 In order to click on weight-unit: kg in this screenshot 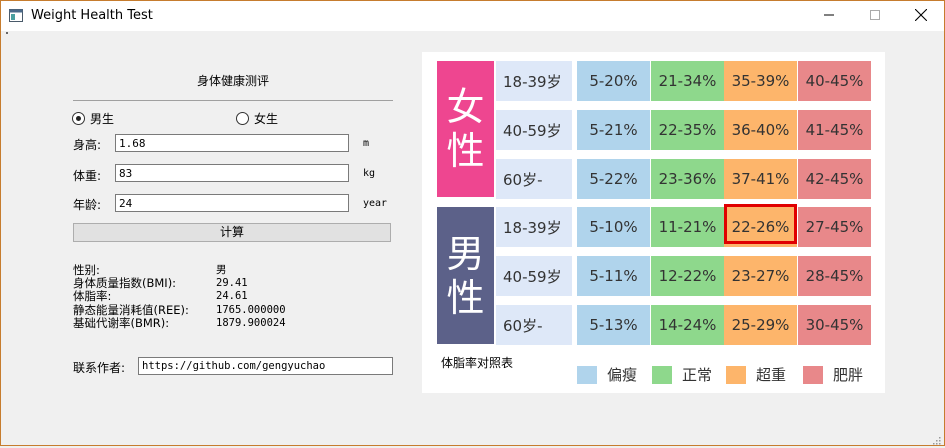, I will do `click(369, 173)`.